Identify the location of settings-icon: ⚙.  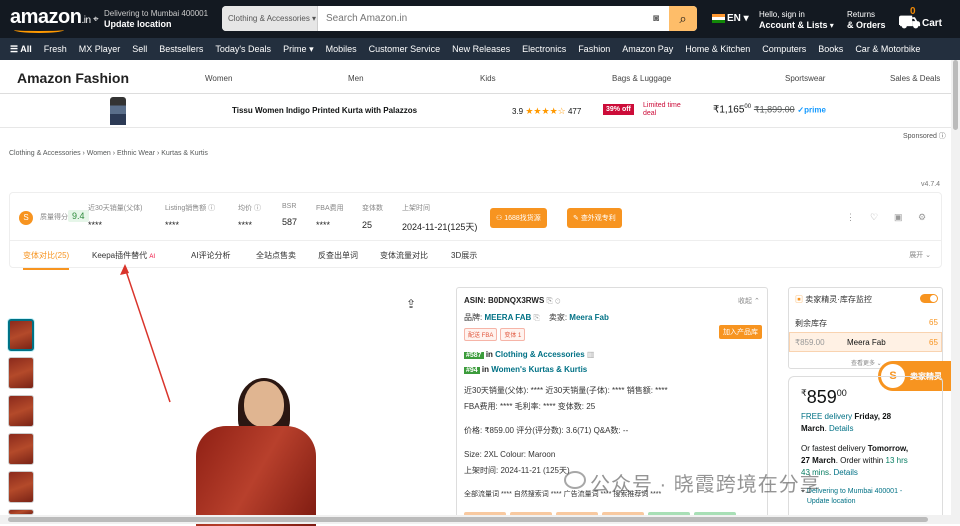
(922, 217).